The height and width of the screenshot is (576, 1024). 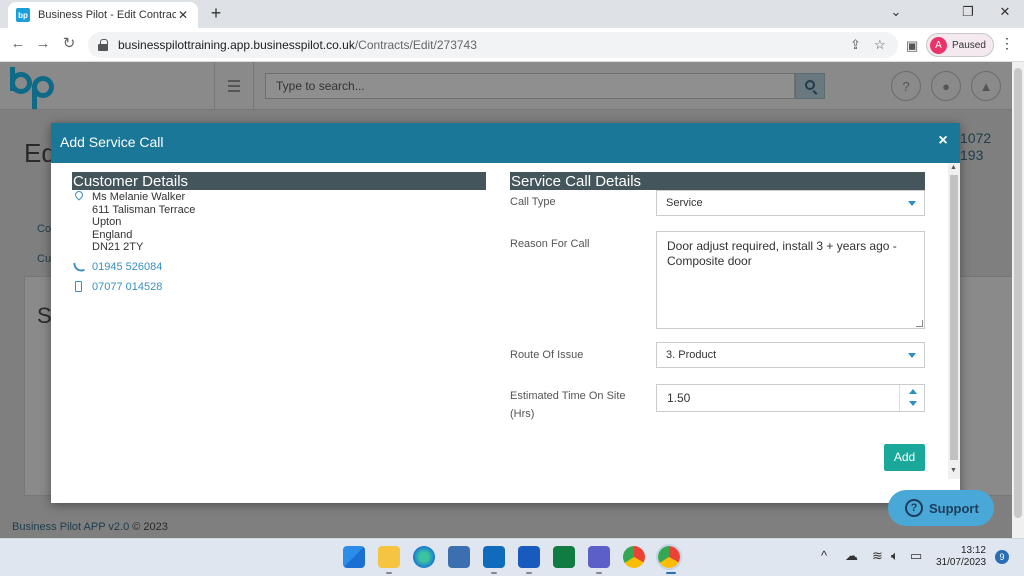 What do you see at coordinates (851, 556) in the screenshot?
I see `onedrive-icon: ☁` at bounding box center [851, 556].